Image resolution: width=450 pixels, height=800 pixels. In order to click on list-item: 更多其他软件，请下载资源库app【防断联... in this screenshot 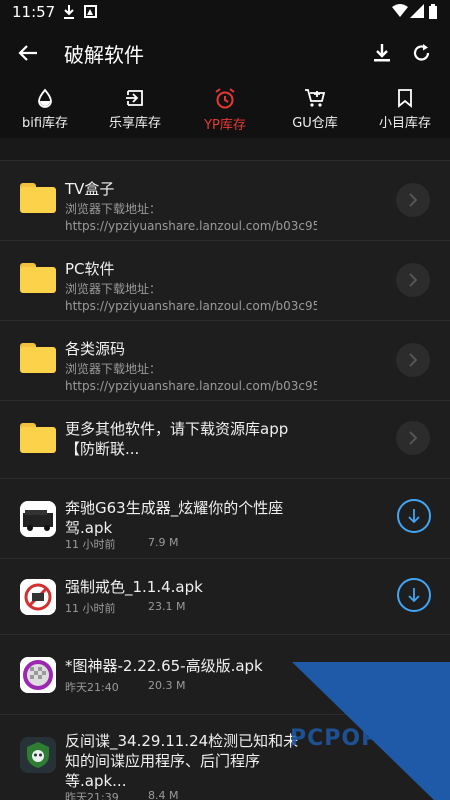, I will do `click(225, 439)`.